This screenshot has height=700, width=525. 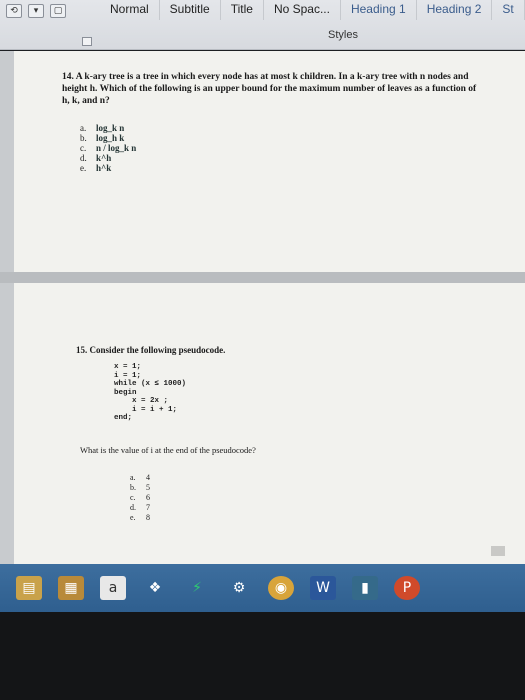 What do you see at coordinates (113, 588) in the screenshot?
I see `amazon-icon: a` at bounding box center [113, 588].